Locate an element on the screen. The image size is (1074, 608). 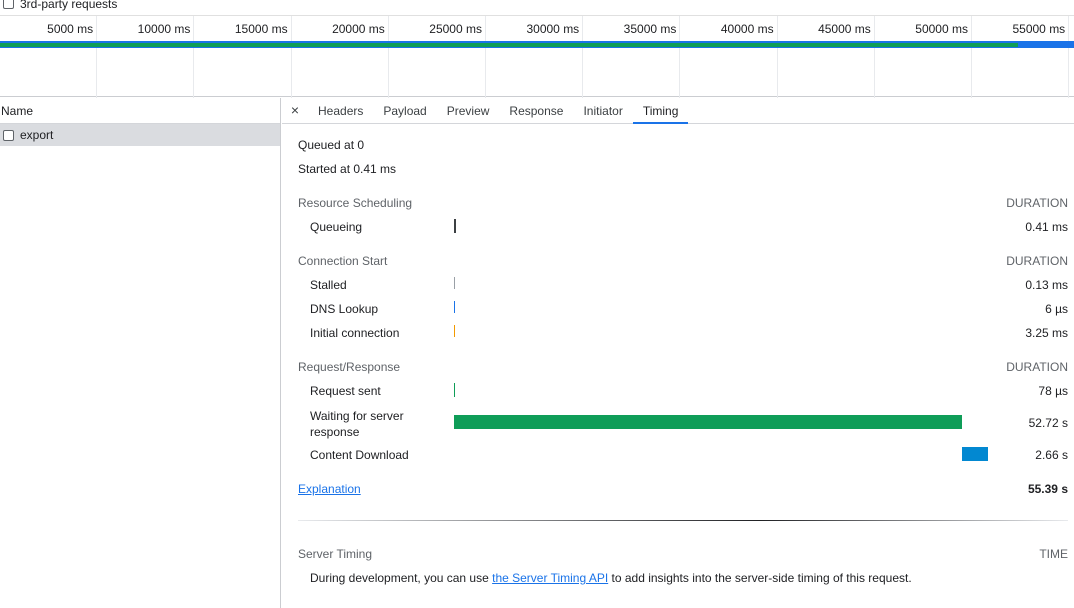
tab-timing: Timing is located at coordinates (660, 111).